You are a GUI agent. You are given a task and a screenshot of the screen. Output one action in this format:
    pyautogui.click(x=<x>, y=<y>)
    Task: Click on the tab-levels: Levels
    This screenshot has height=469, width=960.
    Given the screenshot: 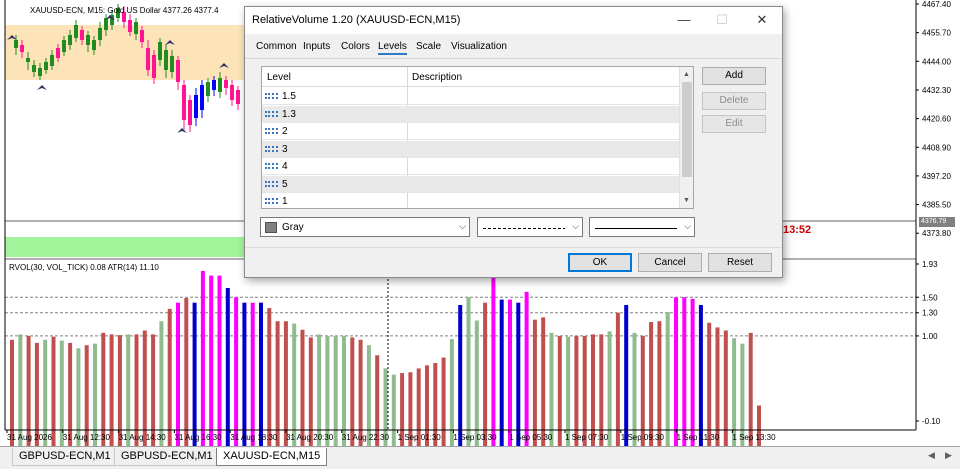 What is the action you would take?
    pyautogui.click(x=392, y=48)
    